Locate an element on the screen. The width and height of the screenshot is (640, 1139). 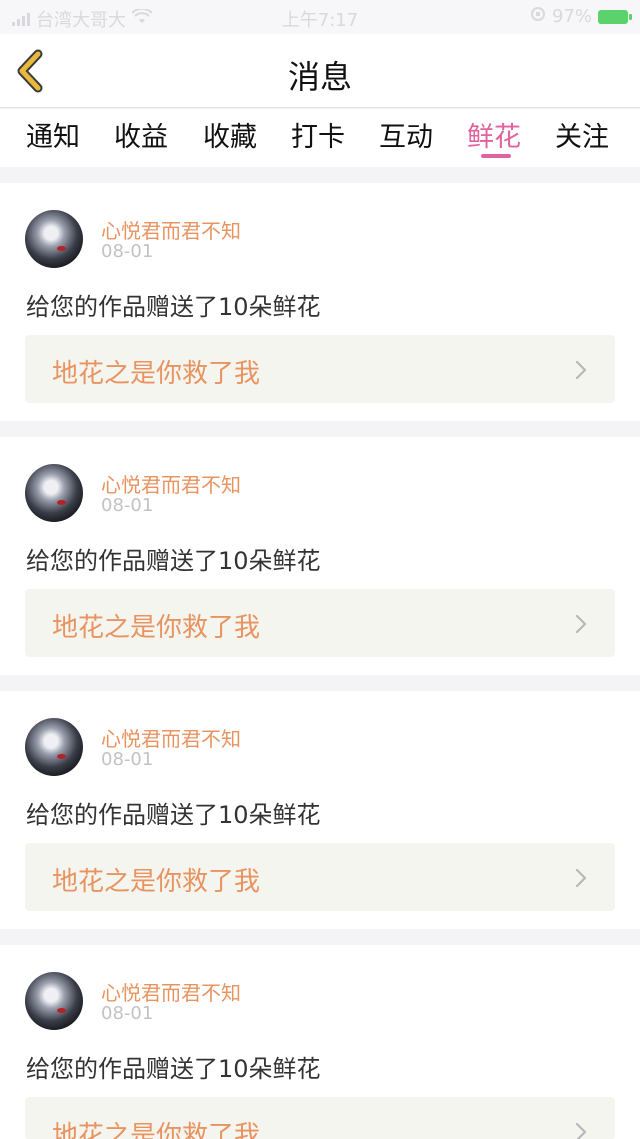
tab-flowers: 鲜花 is located at coordinates (494, 134).